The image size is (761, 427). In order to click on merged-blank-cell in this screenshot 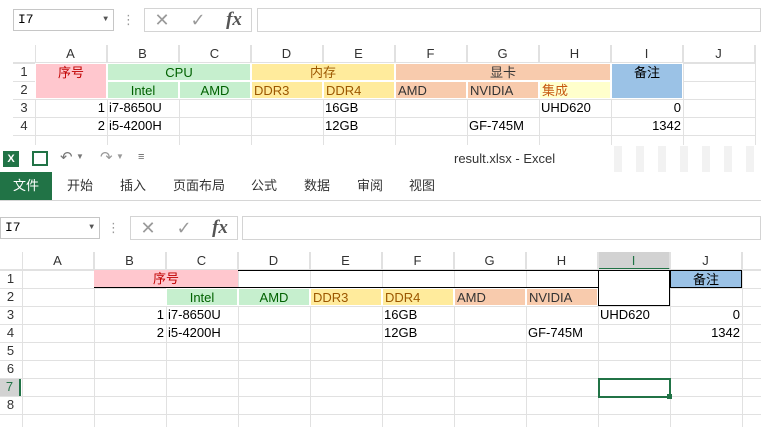, I will do `click(634, 288)`.